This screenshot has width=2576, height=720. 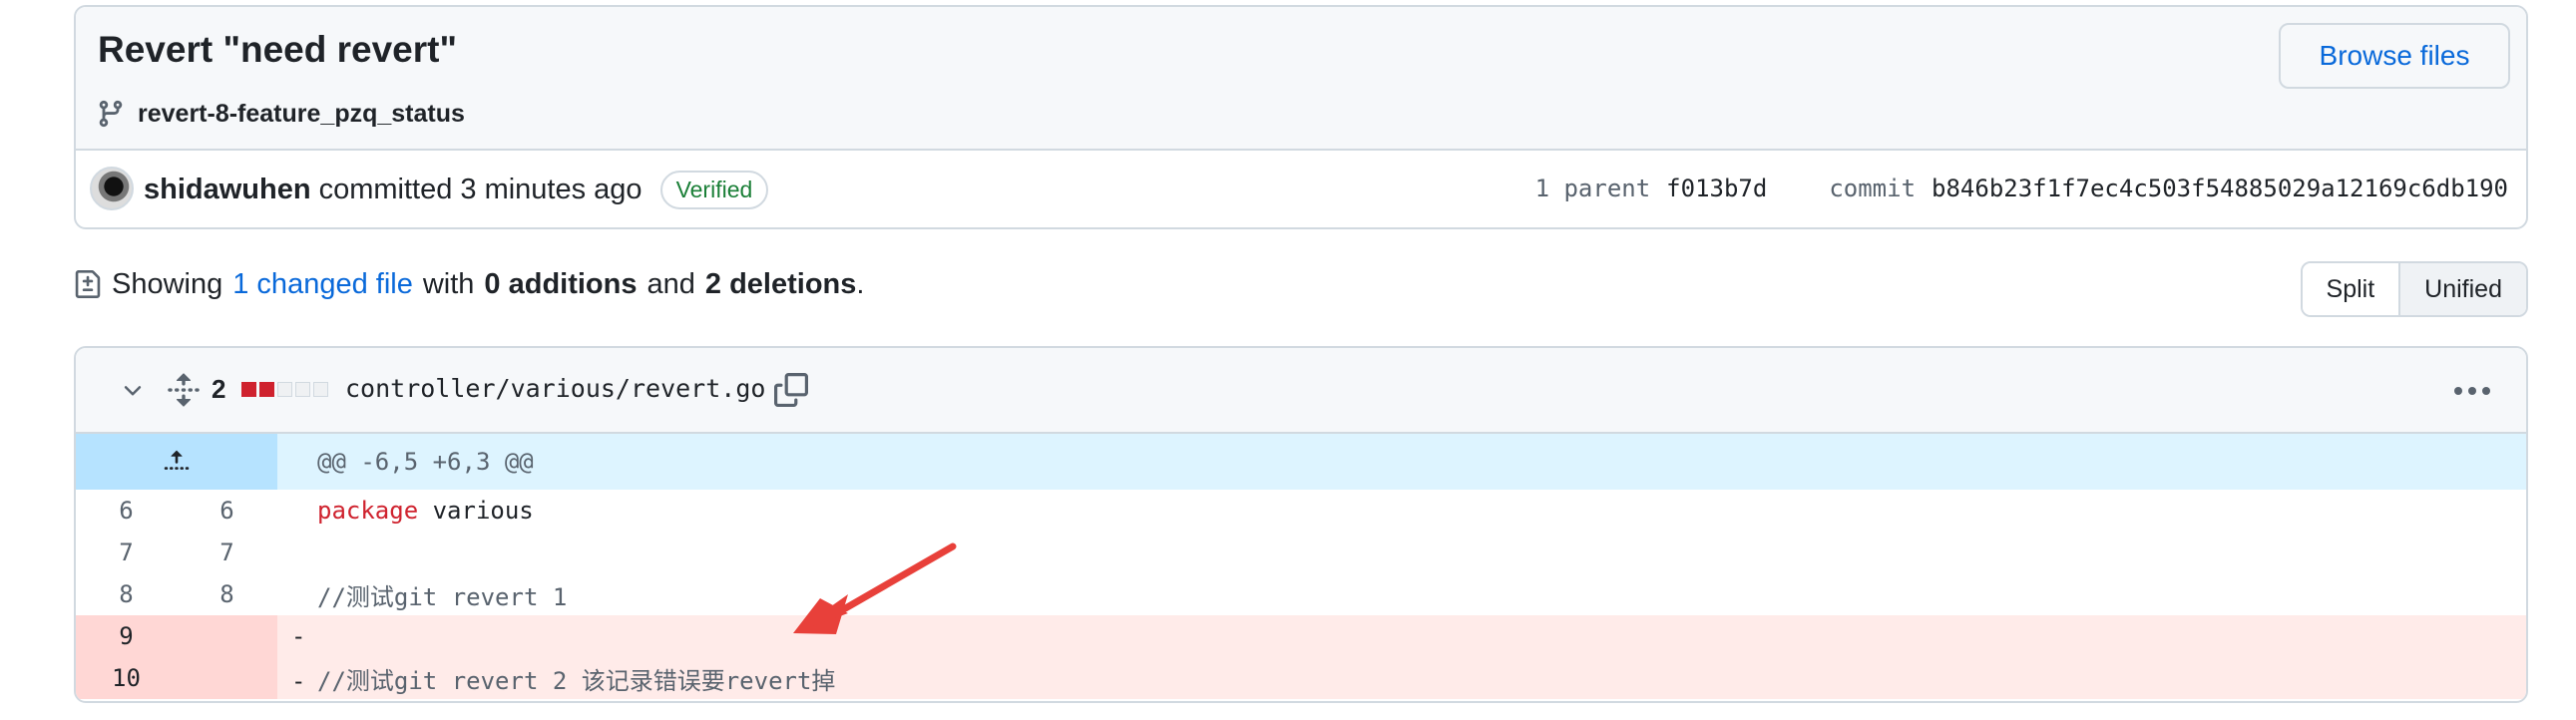 What do you see at coordinates (1873, 188) in the screenshot?
I see `commit-label: commit` at bounding box center [1873, 188].